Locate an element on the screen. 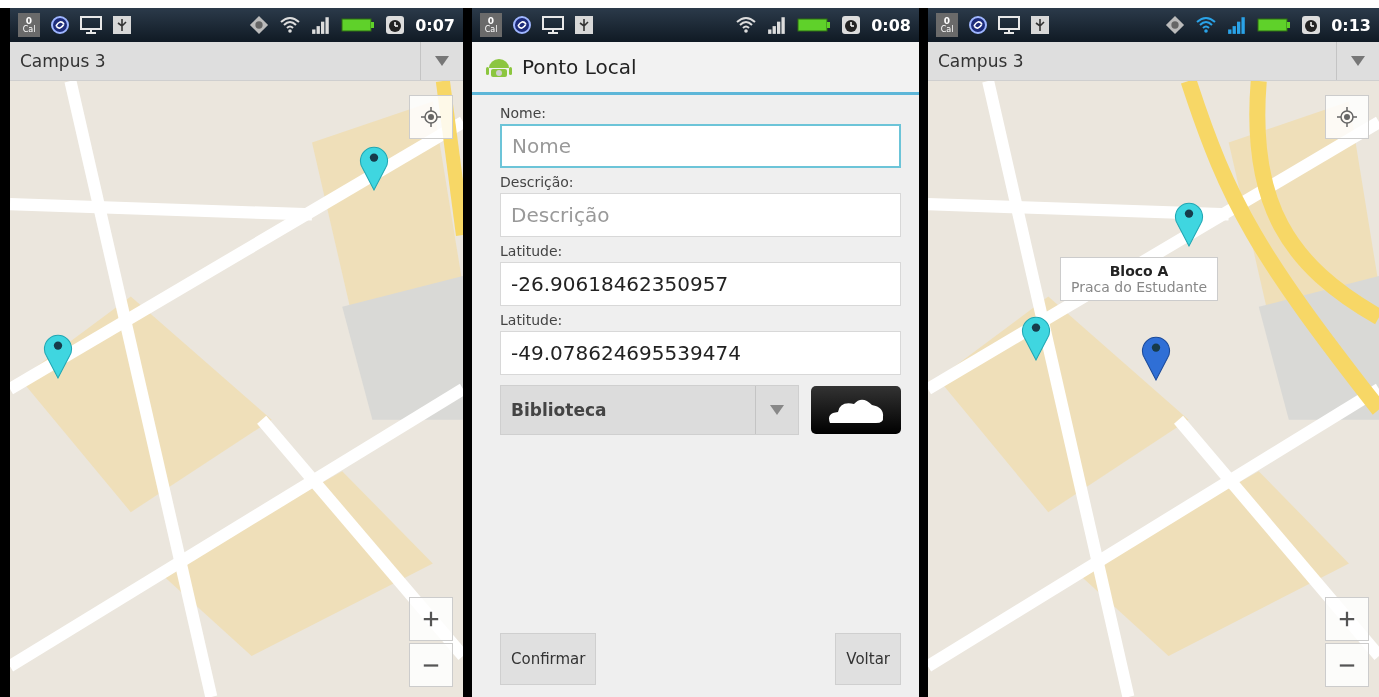  form-button: Confirmar is located at coordinates (548, 659).